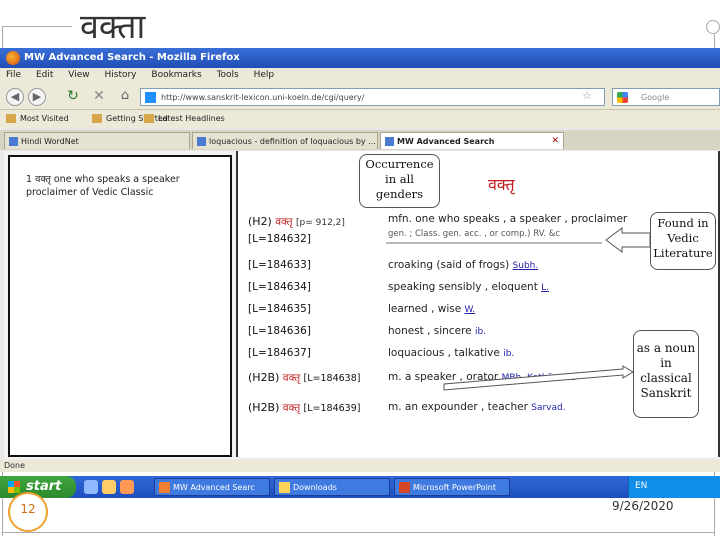 The height and width of the screenshot is (540, 720). I want to click on tab-hindi-wordnet: Hindi WordNet, so click(97, 140).